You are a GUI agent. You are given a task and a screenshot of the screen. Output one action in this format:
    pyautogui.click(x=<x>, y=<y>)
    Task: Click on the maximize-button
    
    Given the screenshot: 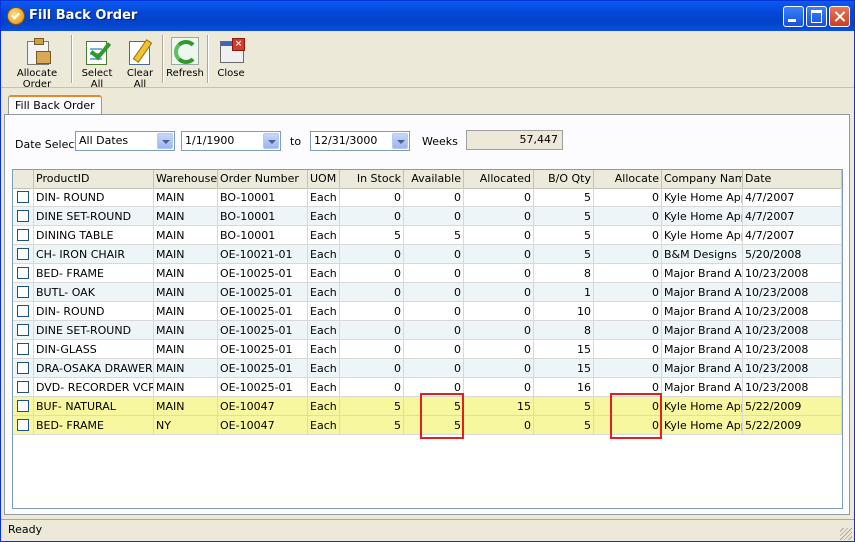 What is the action you would take?
    pyautogui.click(x=816, y=16)
    